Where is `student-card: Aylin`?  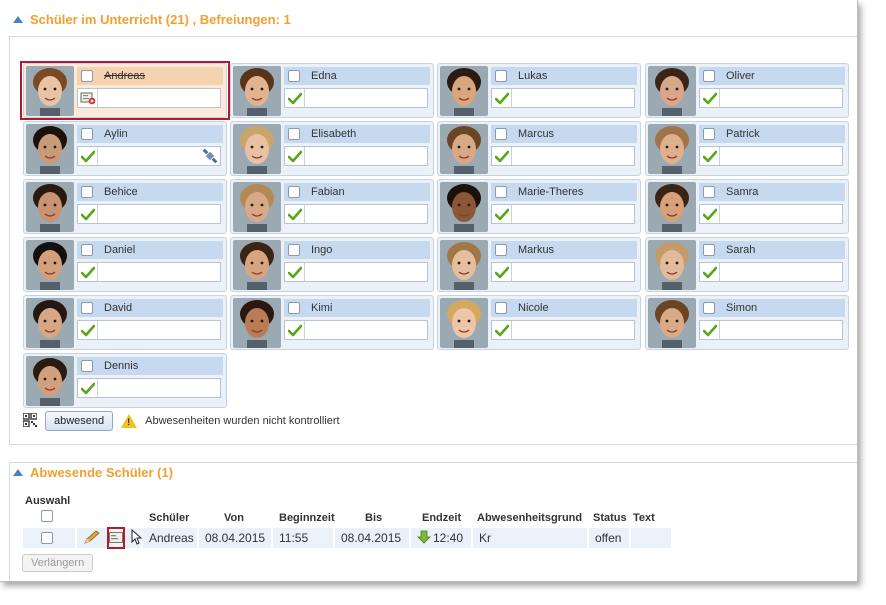 student-card: Aylin is located at coordinates (125, 148).